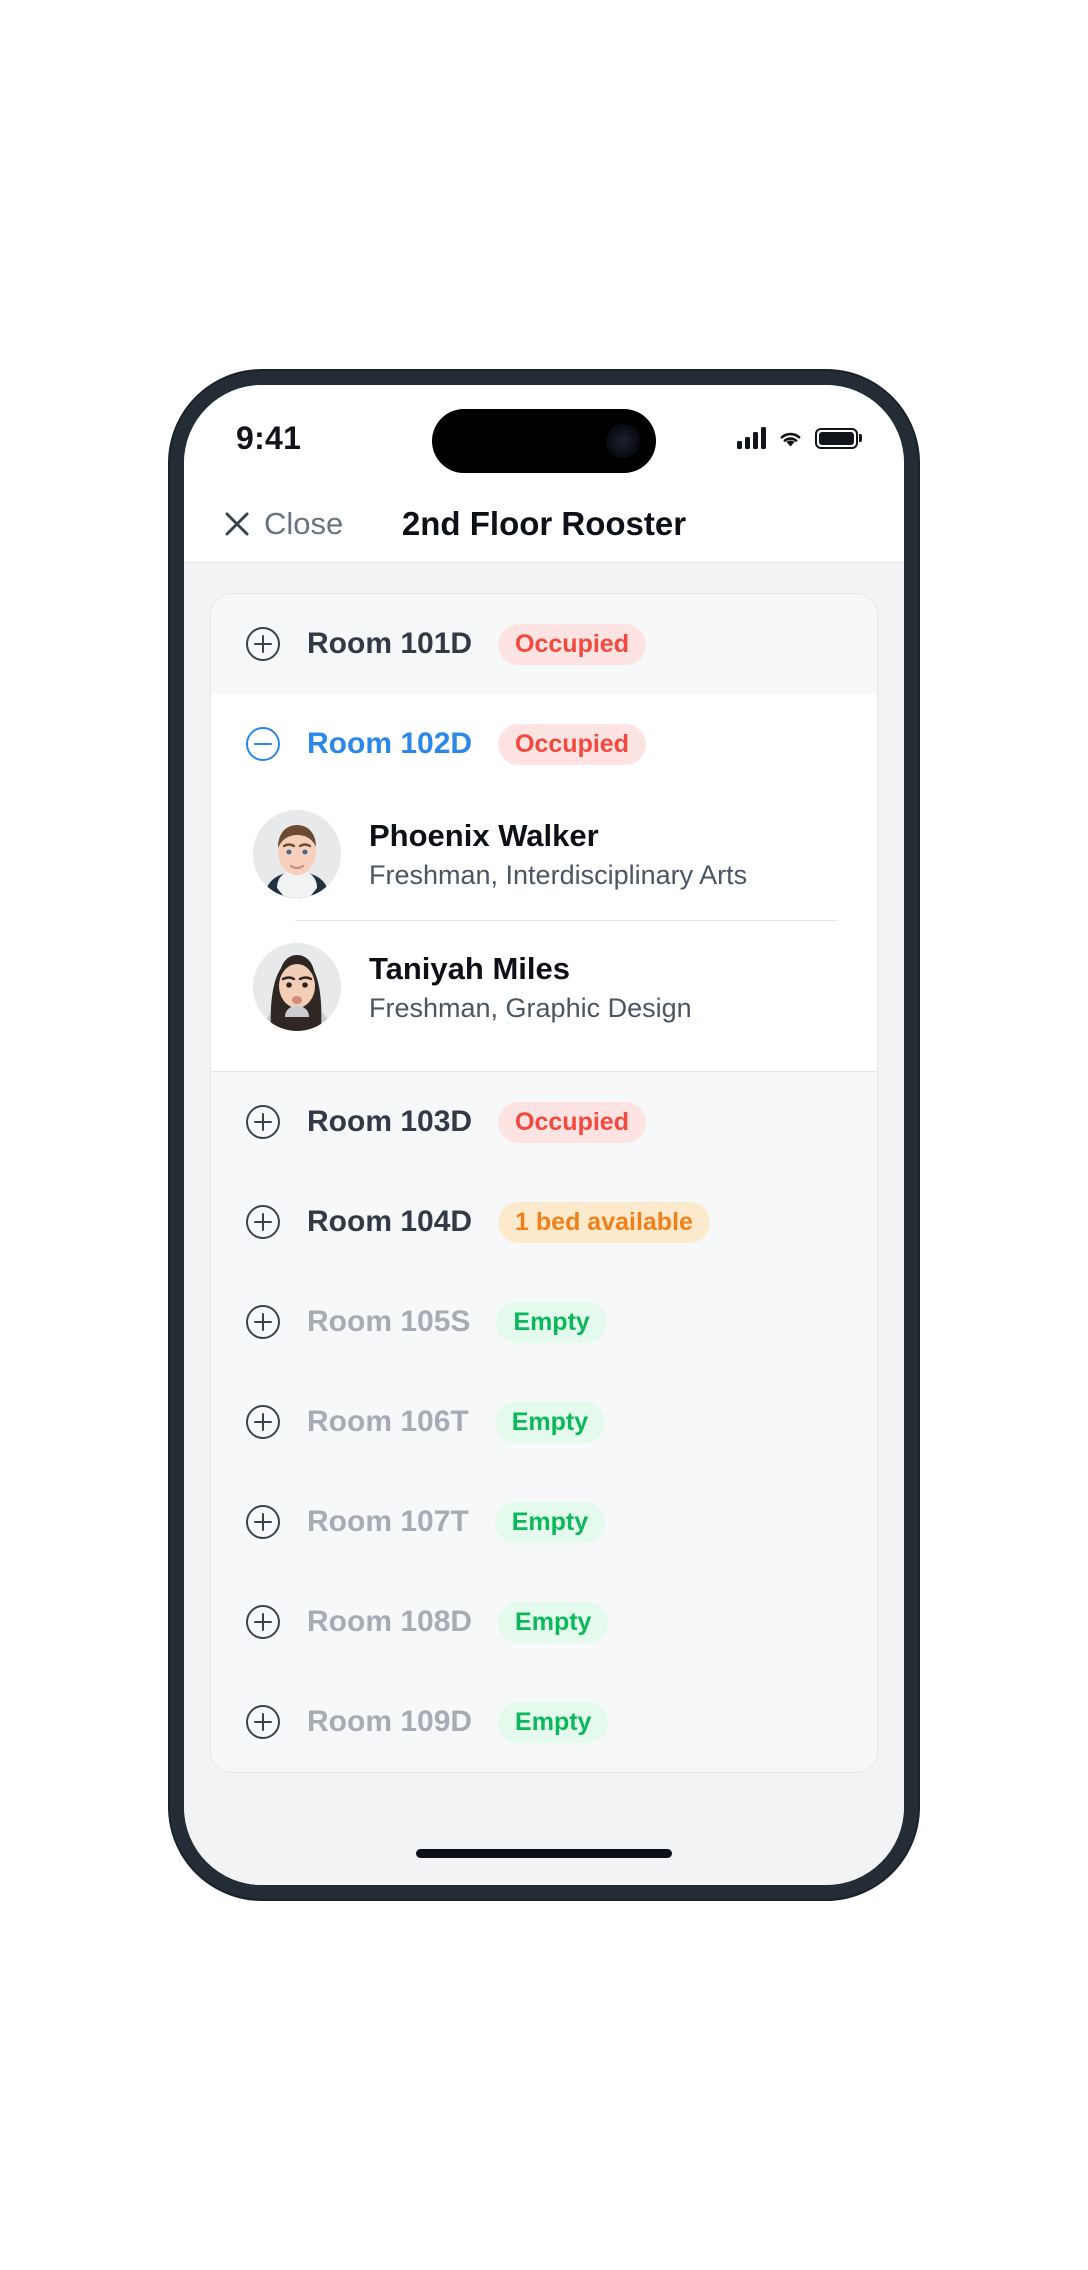 This screenshot has width=1088, height=2270. What do you see at coordinates (390, 1121) in the screenshot?
I see `room-name: Room 103D` at bounding box center [390, 1121].